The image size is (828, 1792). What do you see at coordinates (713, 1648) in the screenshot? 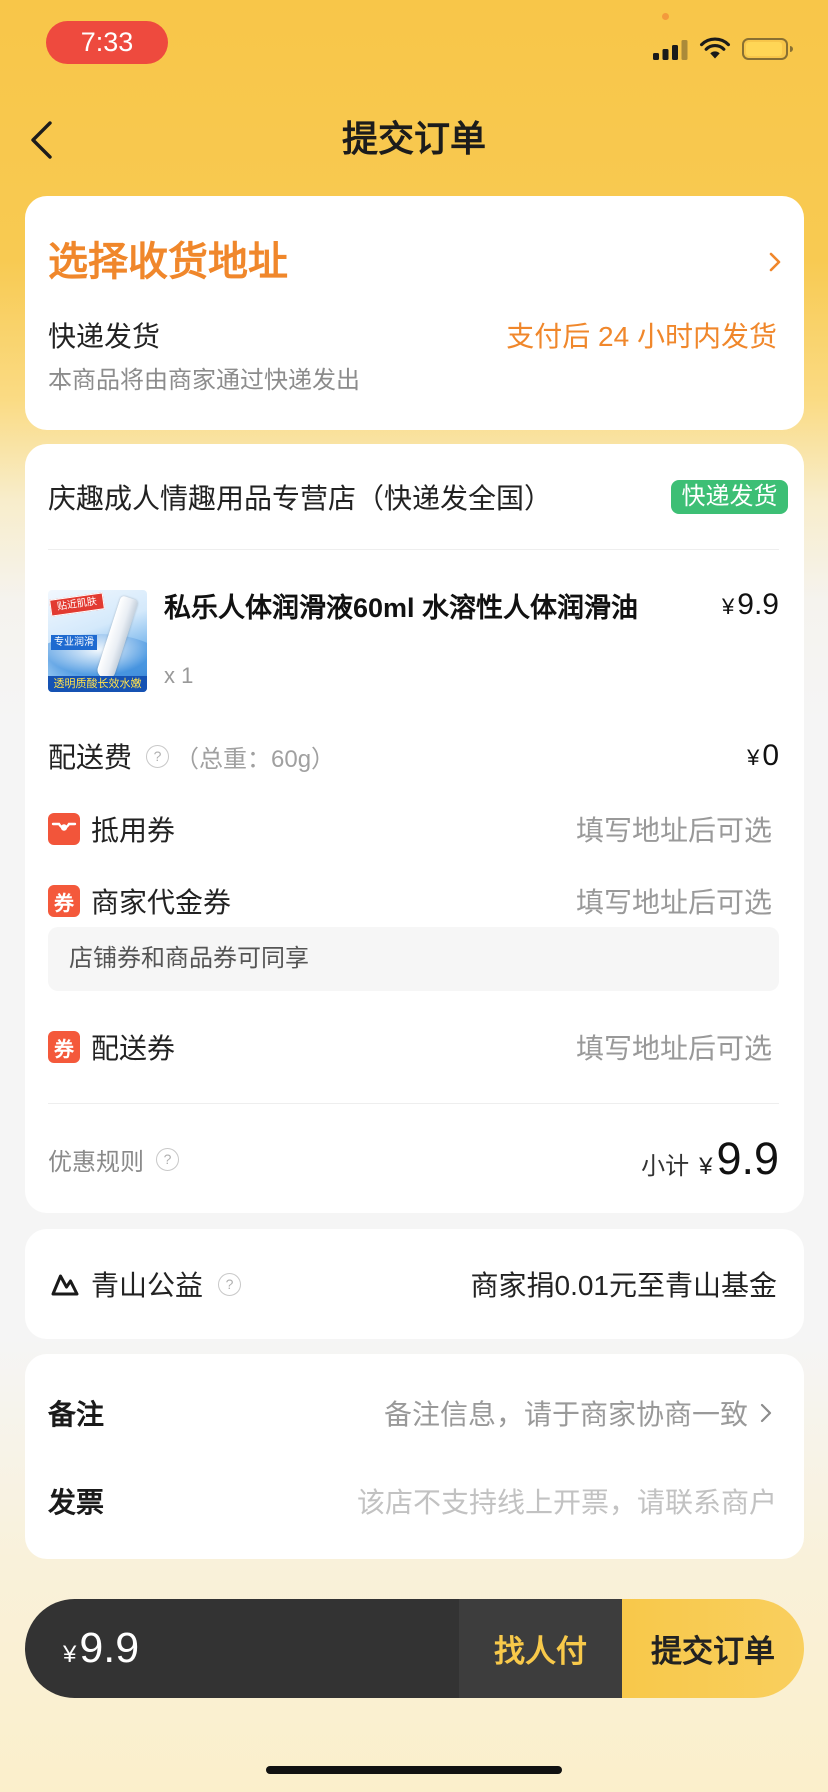
I see `submit-order-button: 提交订单` at bounding box center [713, 1648].